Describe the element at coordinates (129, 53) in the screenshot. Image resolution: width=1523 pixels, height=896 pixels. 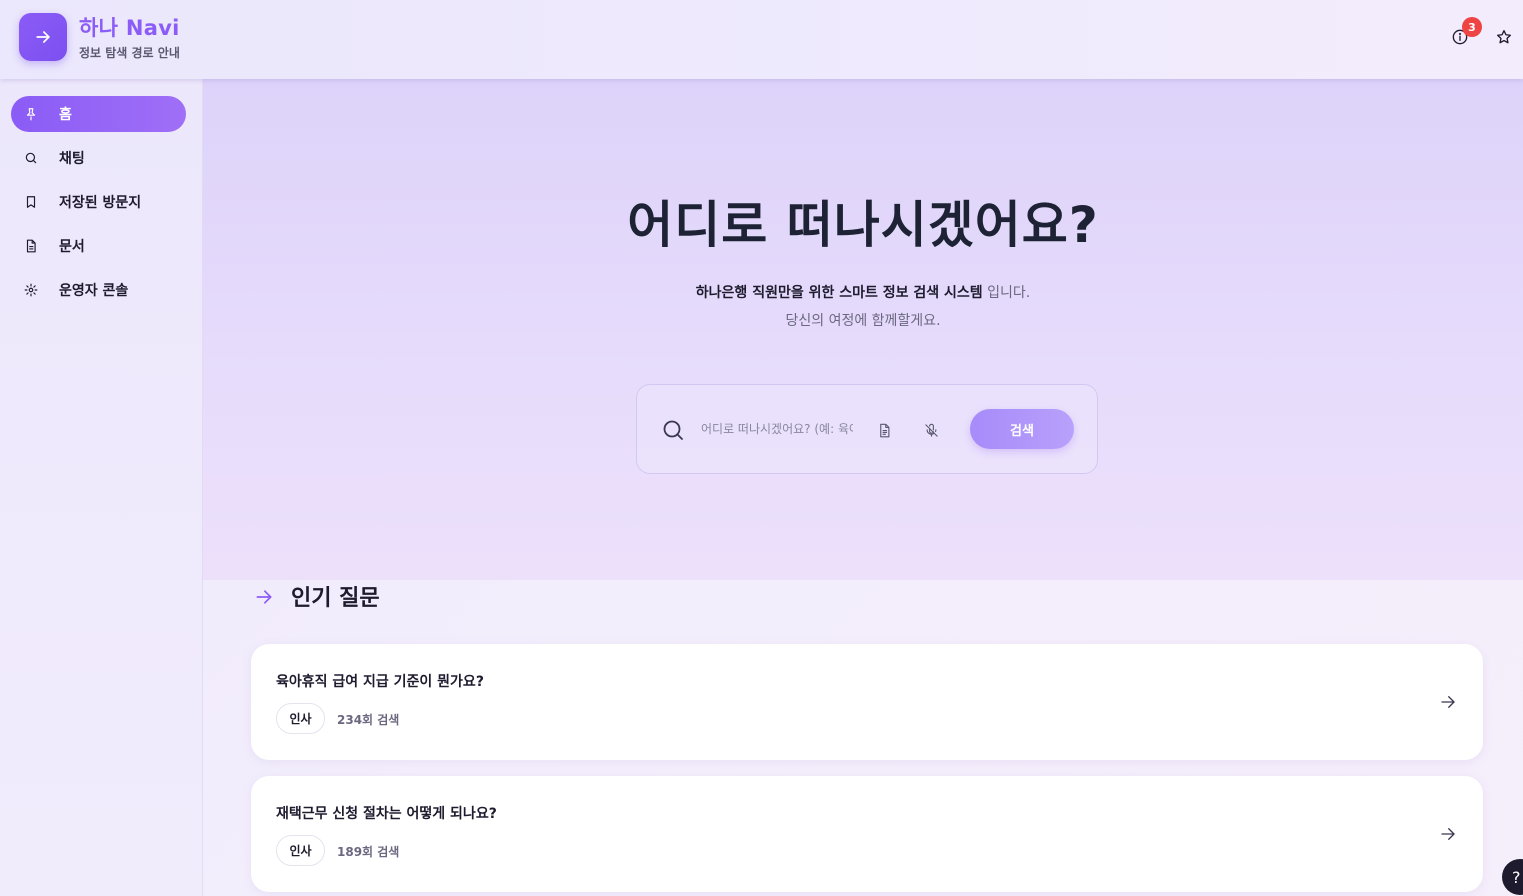
I see `app-subtitle: 정보 탐색 경로 안내` at that location.